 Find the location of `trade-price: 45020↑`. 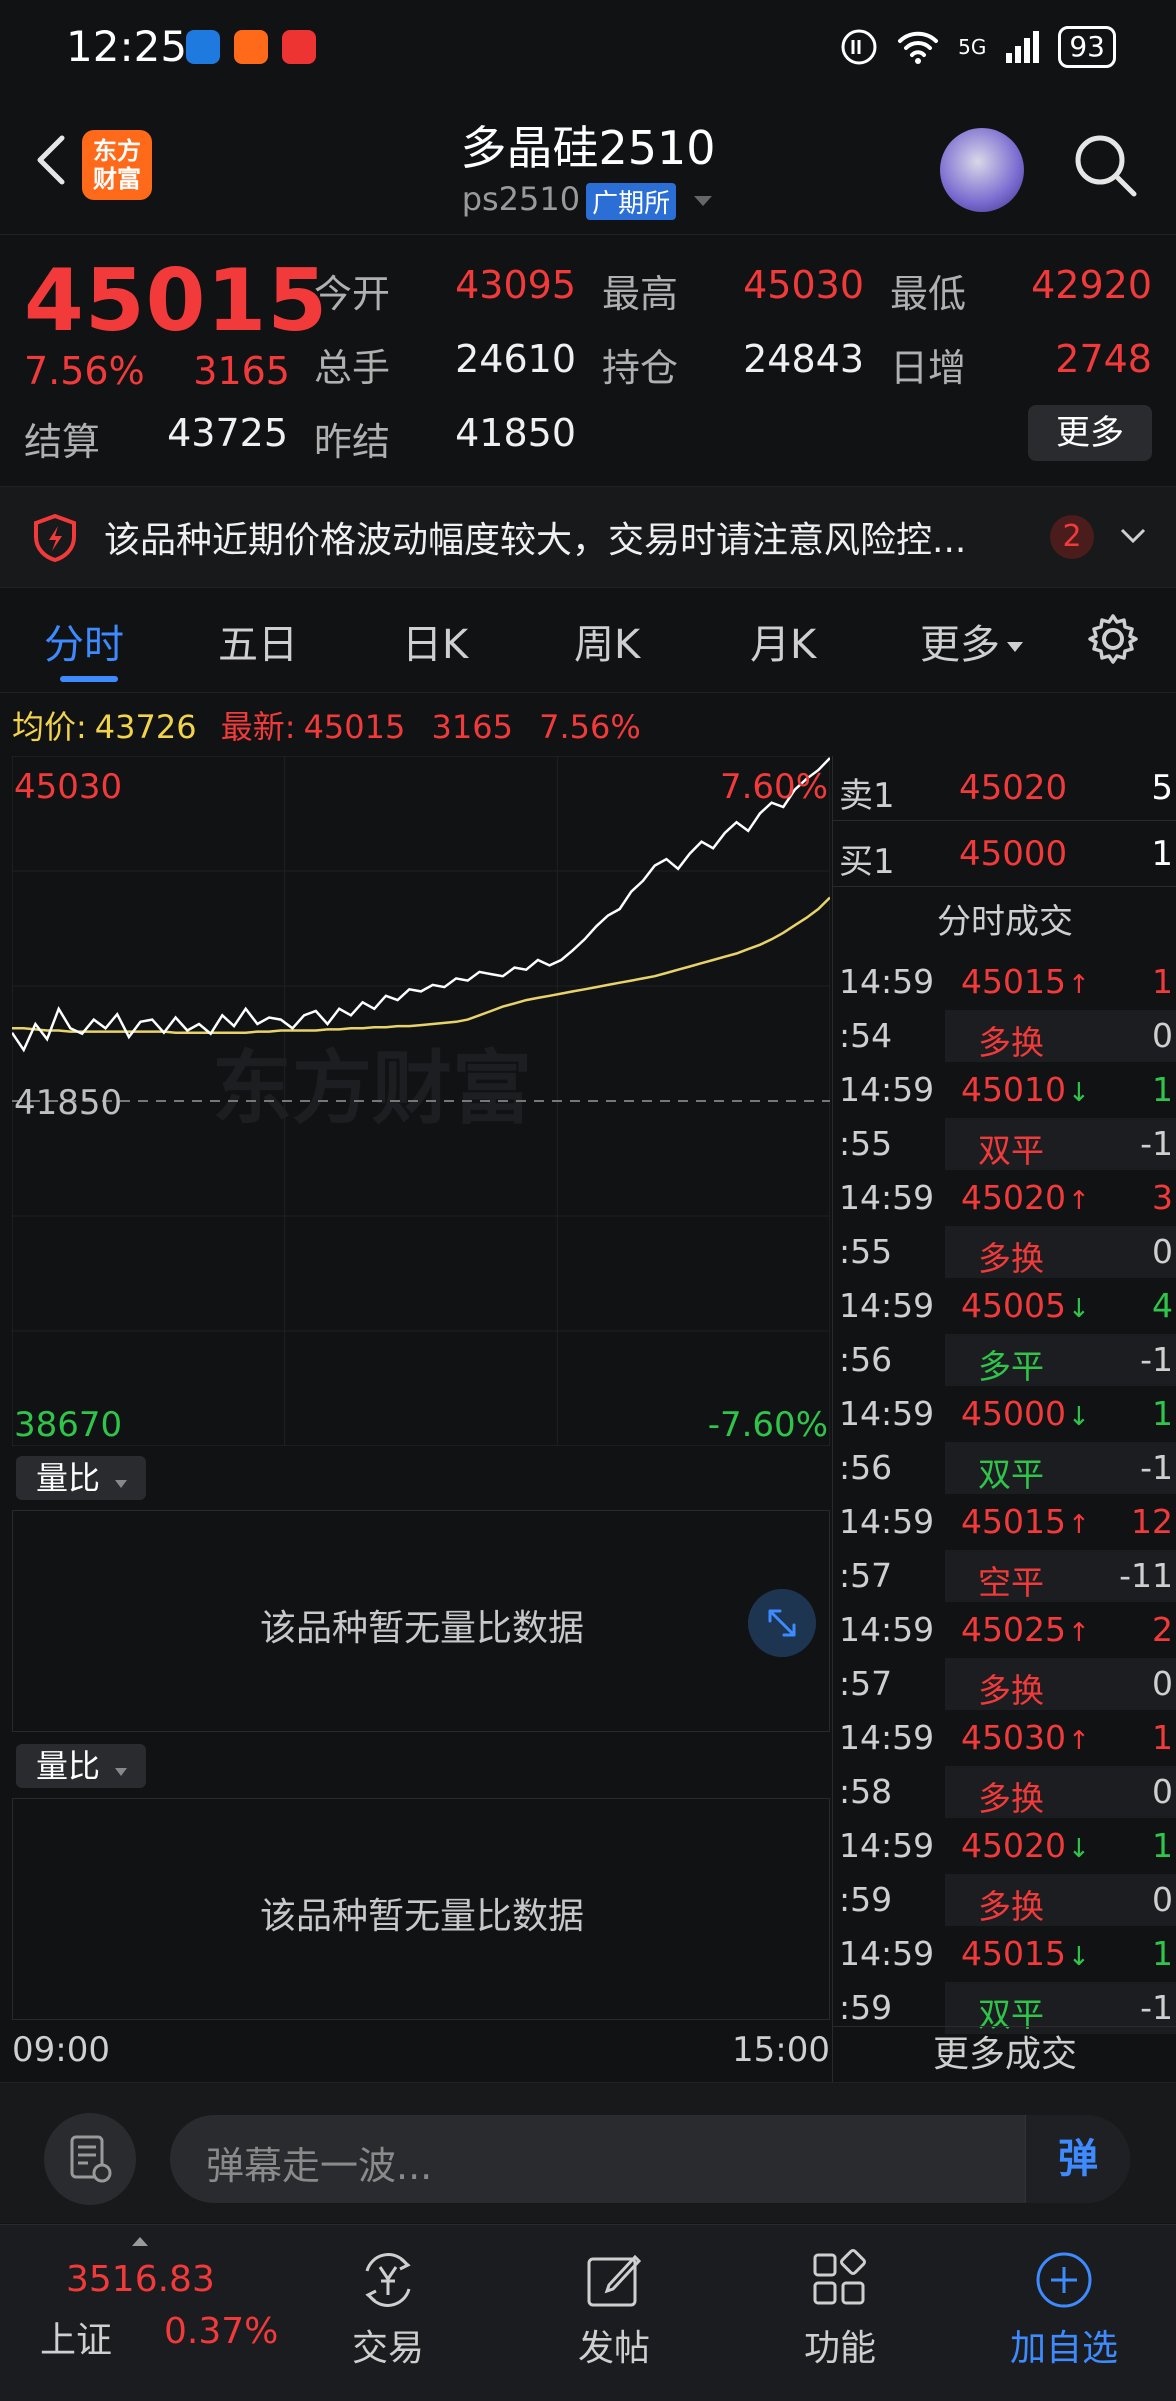

trade-price: 45020↑ is located at coordinates (1025, 1197).